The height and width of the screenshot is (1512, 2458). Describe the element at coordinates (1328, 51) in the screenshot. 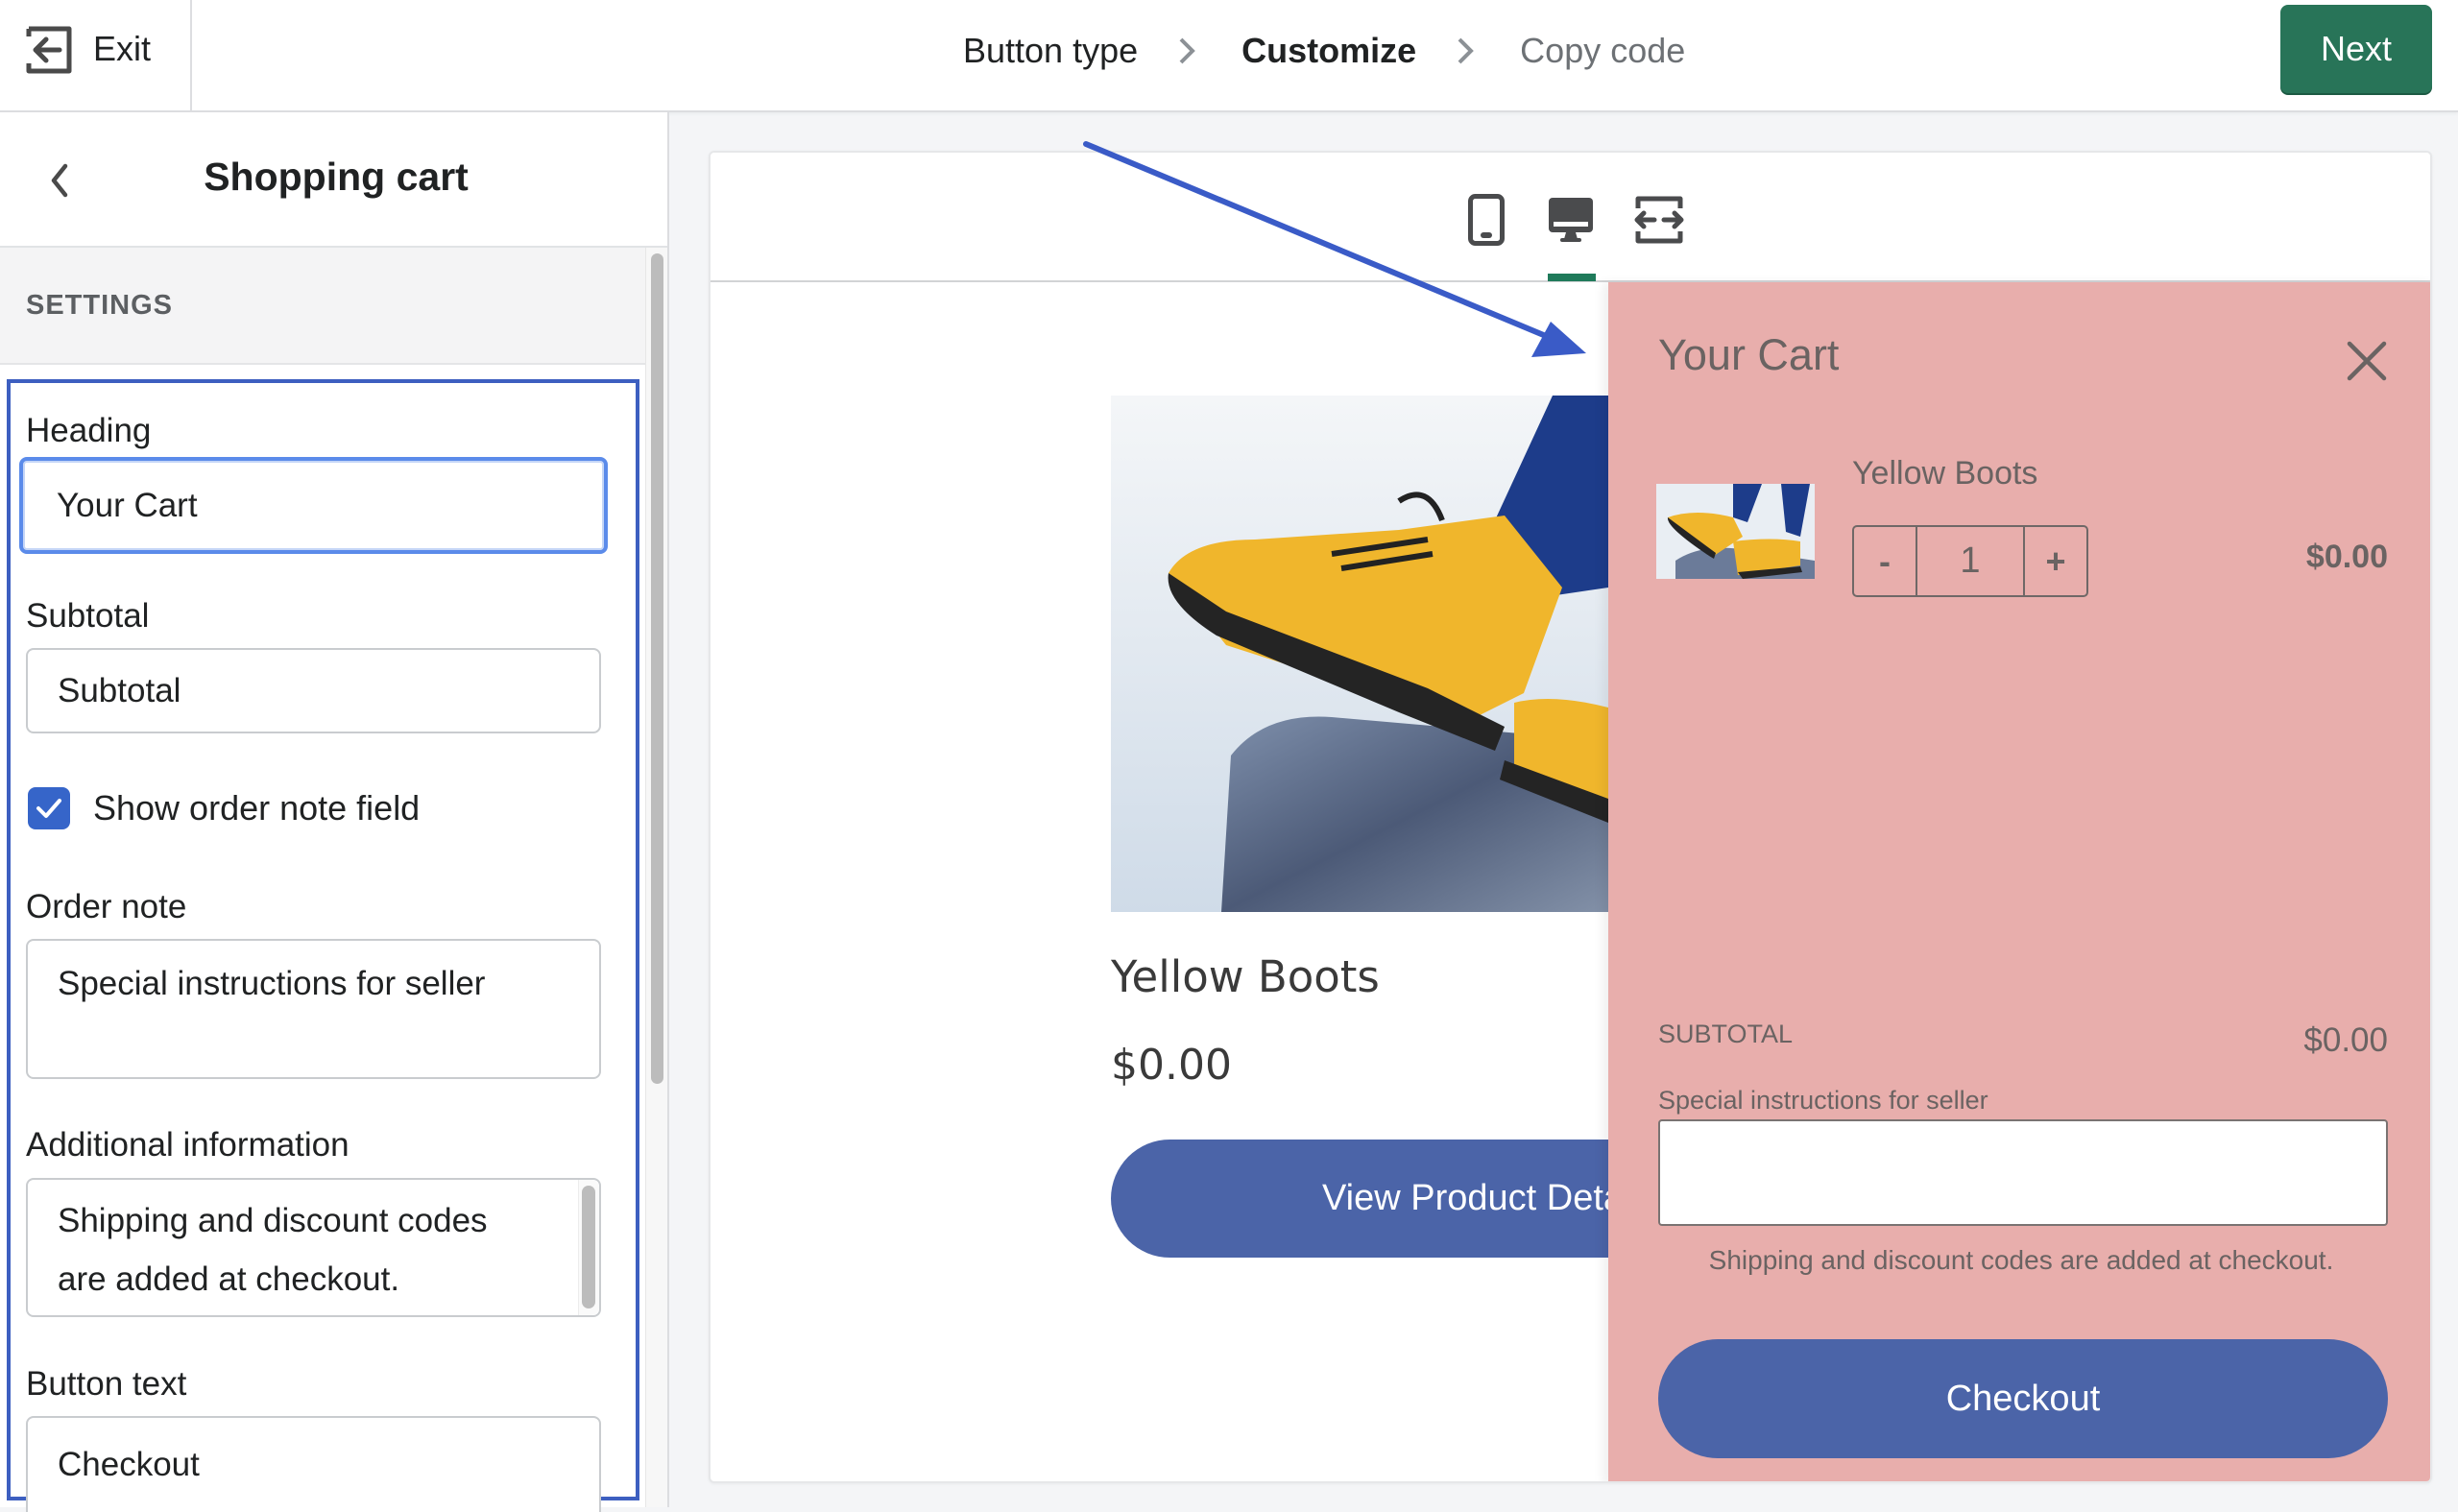

I see `breadcrumb-customize: Customize` at that location.